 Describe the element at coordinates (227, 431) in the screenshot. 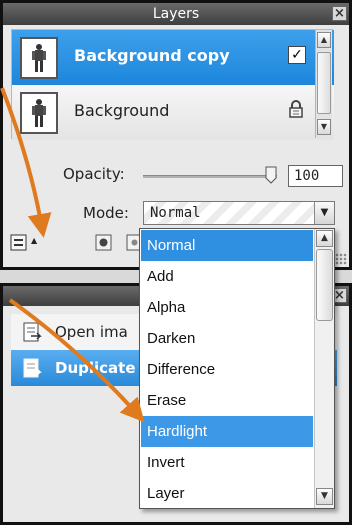

I see `mode-option-hardlight: Hardlight` at that location.